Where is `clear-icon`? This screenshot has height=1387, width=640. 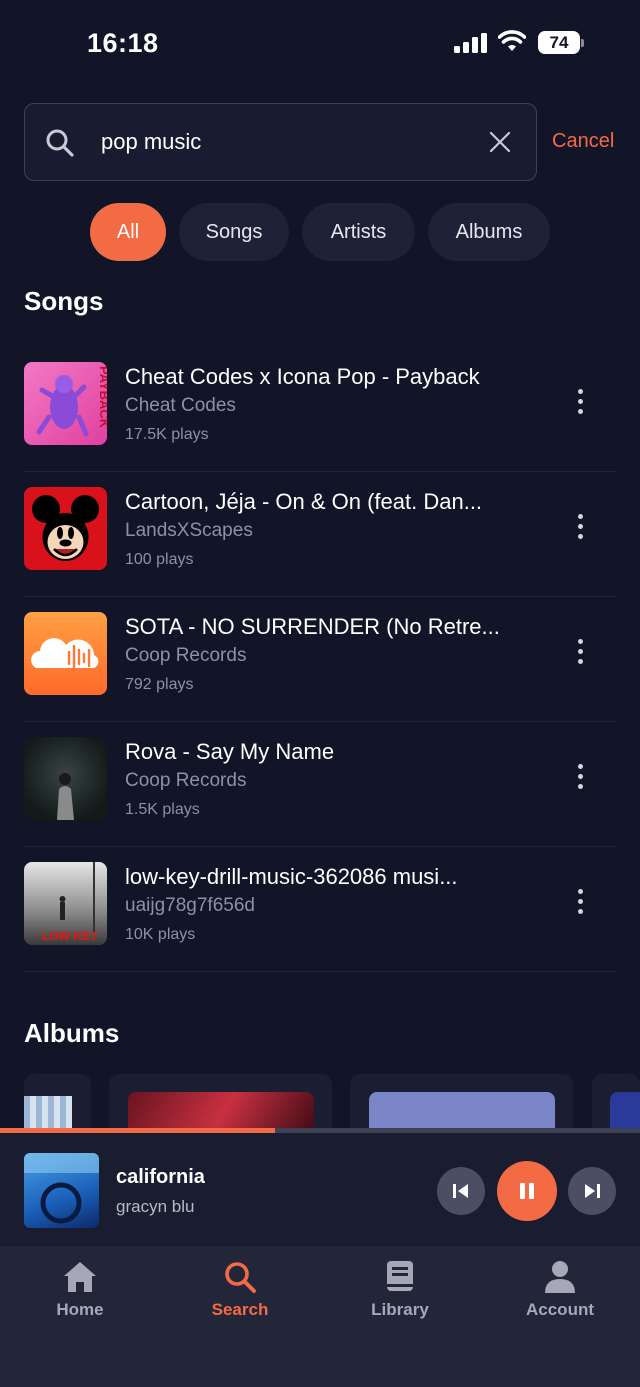 clear-icon is located at coordinates (500, 142).